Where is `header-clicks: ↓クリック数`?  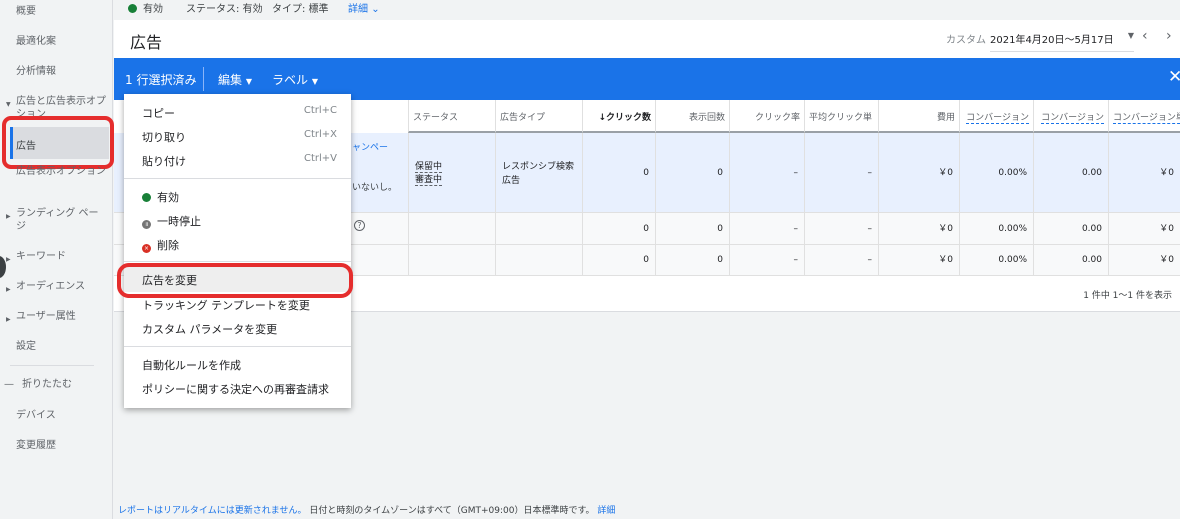
header-clicks: ↓クリック数 is located at coordinates (618, 116).